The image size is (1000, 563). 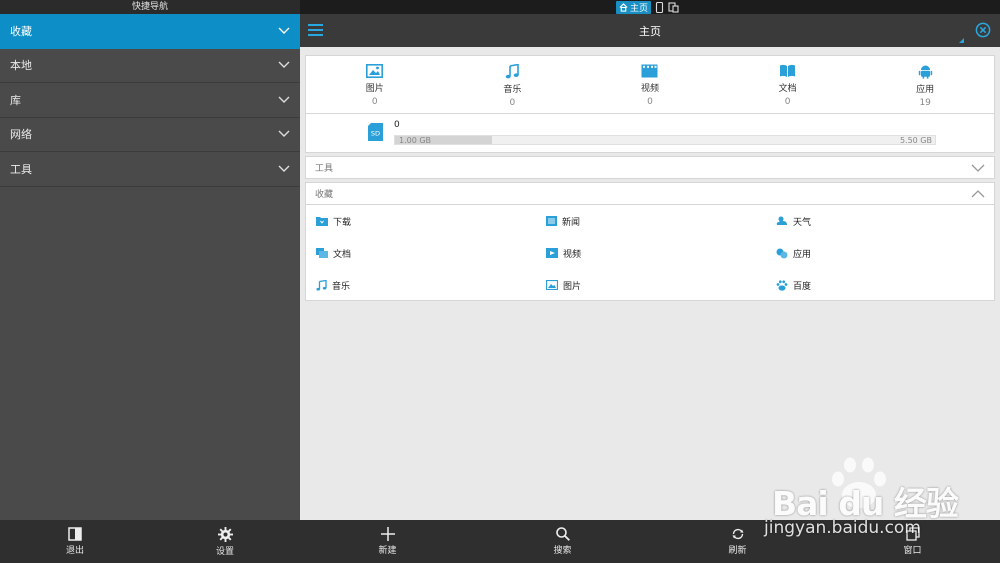 I want to click on phone-icon, so click(x=659, y=7).